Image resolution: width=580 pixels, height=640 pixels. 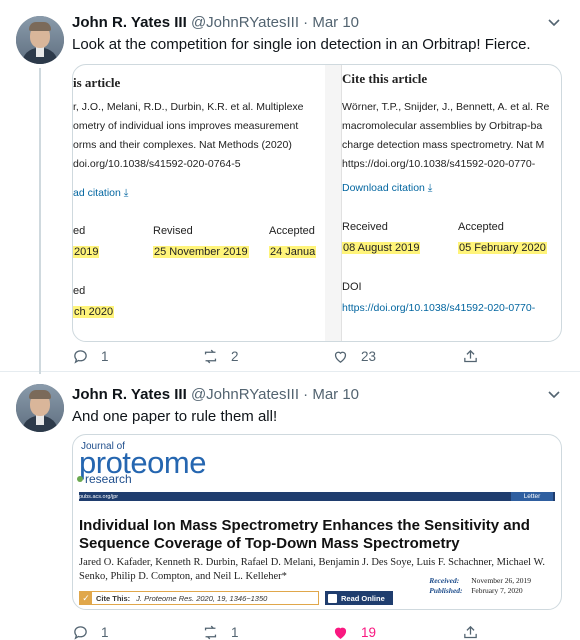 What do you see at coordinates (101, 193) in the screenshot?
I see `download-citation-link: ad citation ⤓` at bounding box center [101, 193].